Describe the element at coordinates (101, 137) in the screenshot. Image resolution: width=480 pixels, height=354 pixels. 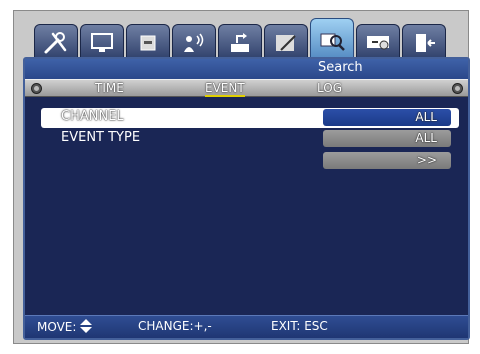
I see `event-type-label: EVENT TYPE` at that location.